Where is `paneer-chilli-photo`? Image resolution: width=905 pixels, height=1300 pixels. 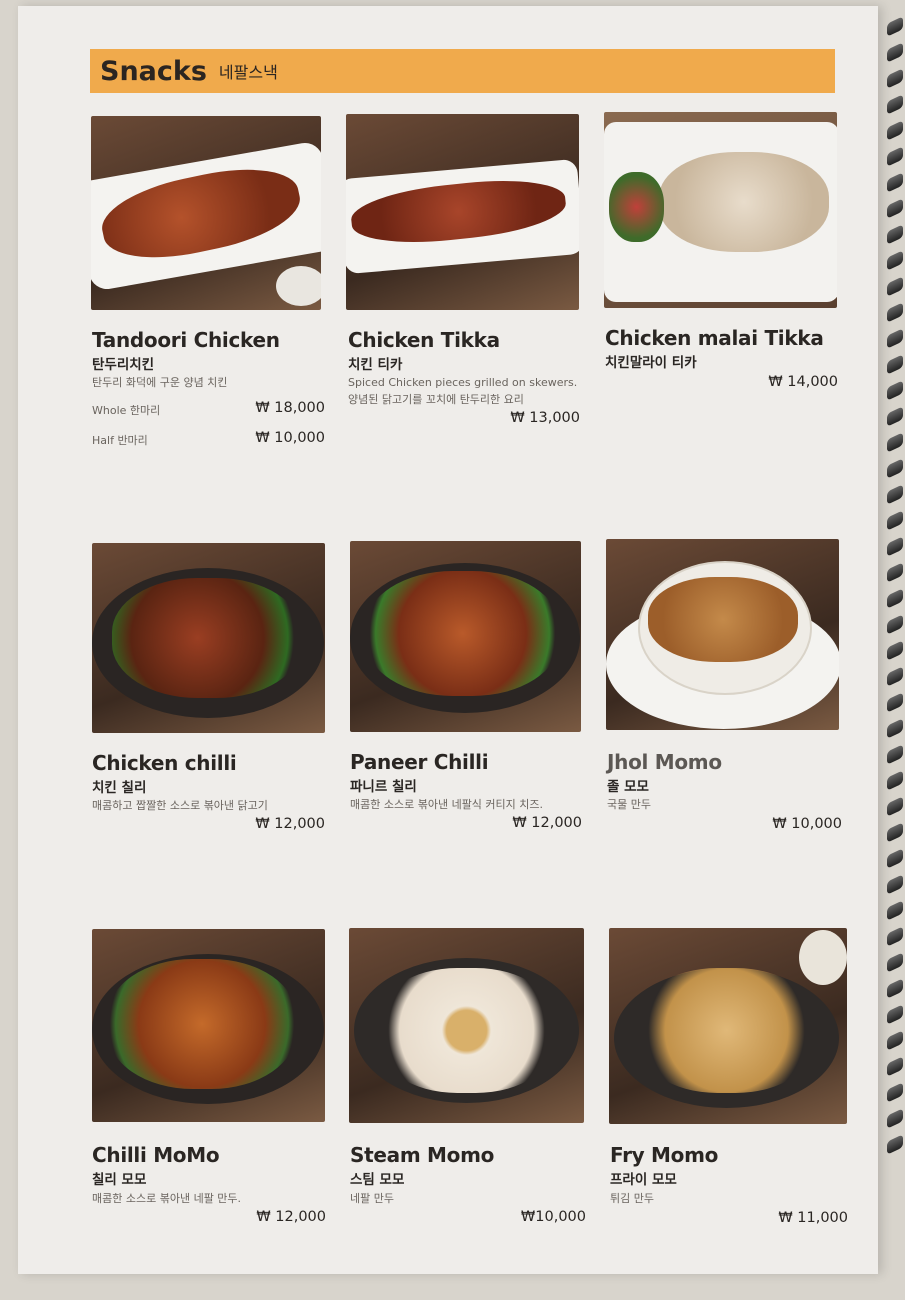
paneer-chilli-photo is located at coordinates (465, 636).